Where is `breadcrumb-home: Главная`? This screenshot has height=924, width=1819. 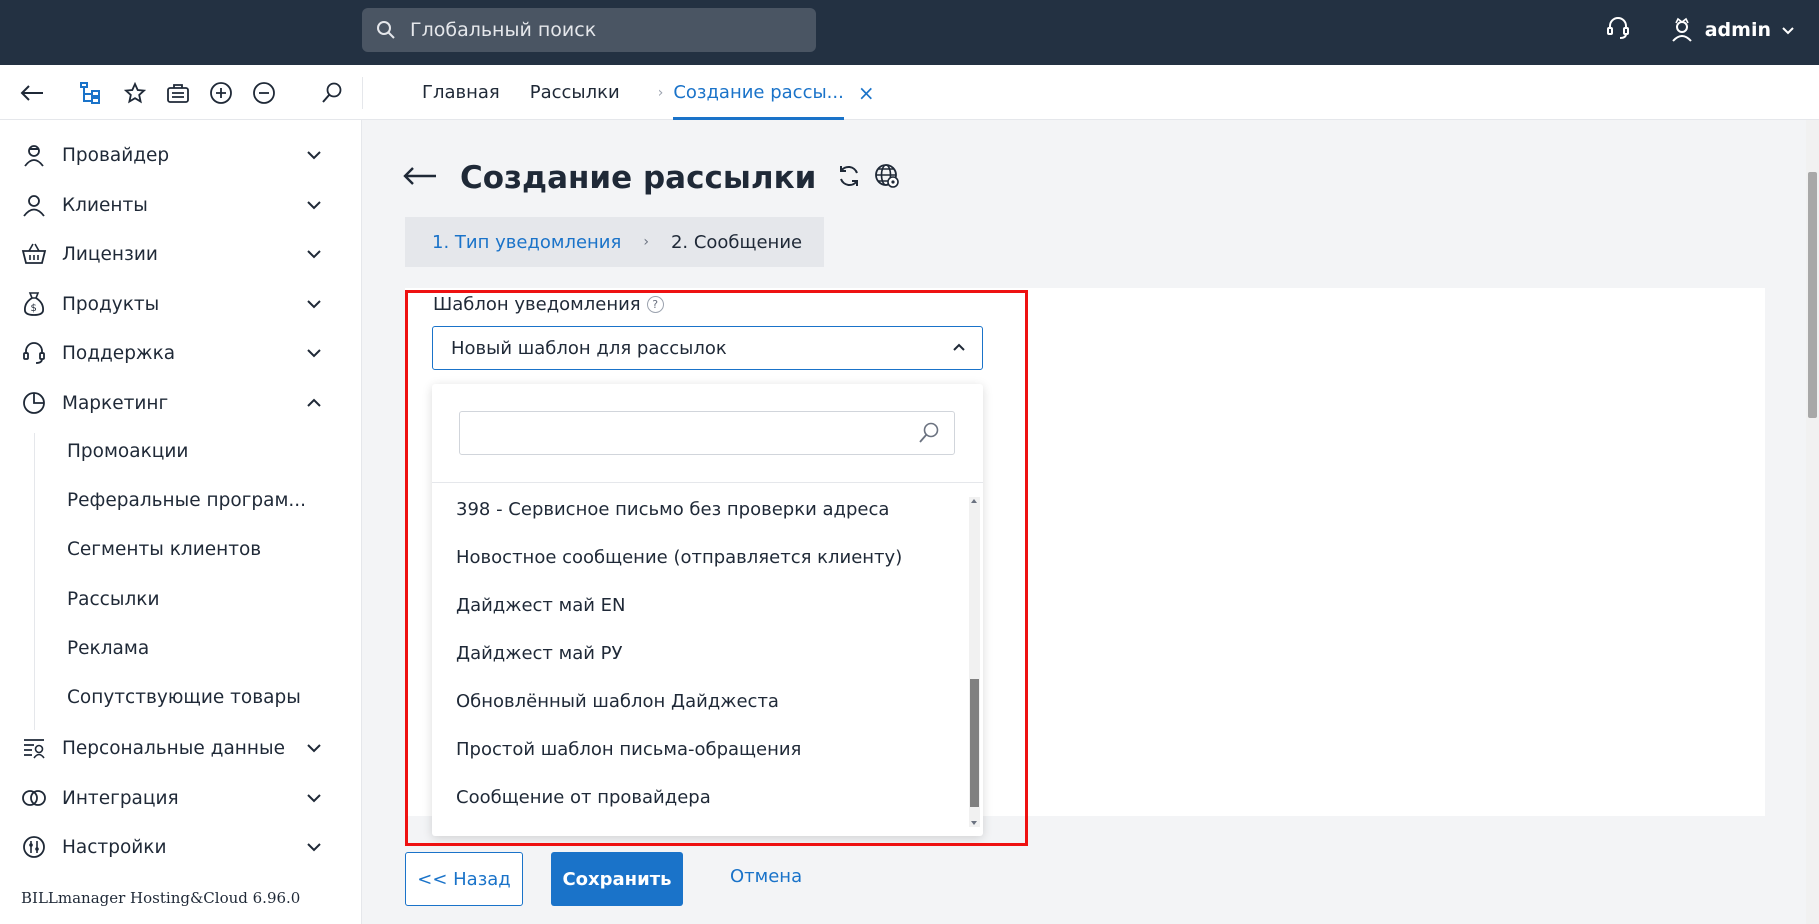
breadcrumb-home: Главная is located at coordinates (461, 92).